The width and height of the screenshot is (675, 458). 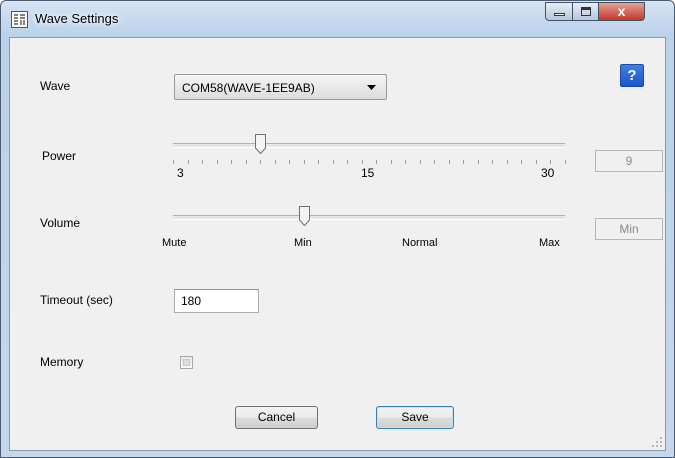 What do you see at coordinates (174, 243) in the screenshot?
I see `volume-tick-mute: Mute` at bounding box center [174, 243].